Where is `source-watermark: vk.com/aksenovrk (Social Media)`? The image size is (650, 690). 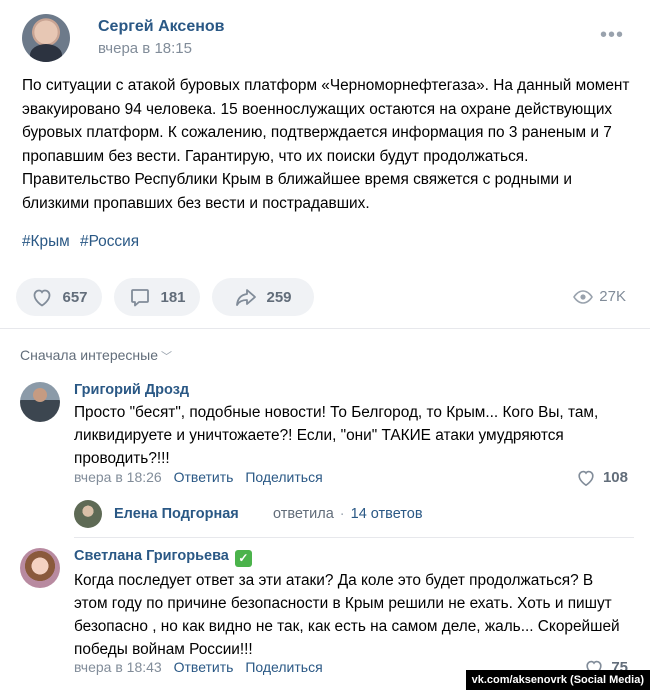
source-watermark: vk.com/aksenovrk (Social Media) is located at coordinates (557, 680).